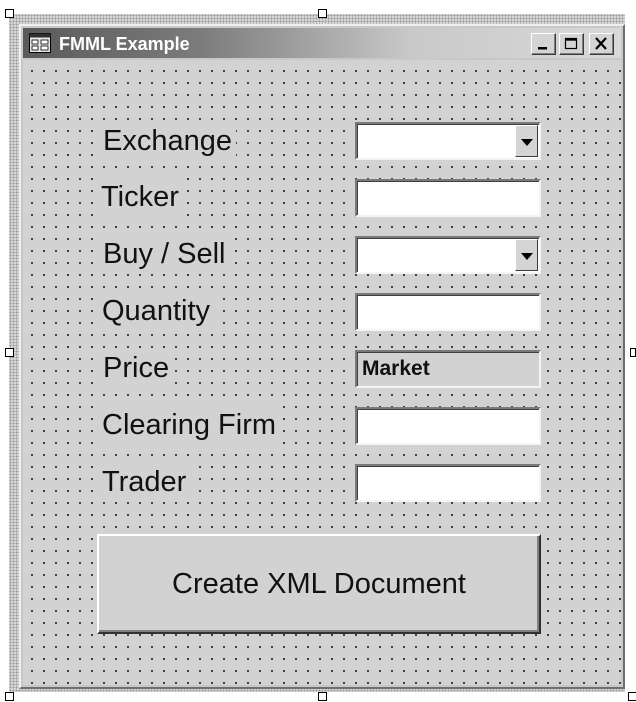 The width and height of the screenshot is (636, 702). Describe the element at coordinates (322, 43) in the screenshot. I see `title-bar: FMML Example` at that location.